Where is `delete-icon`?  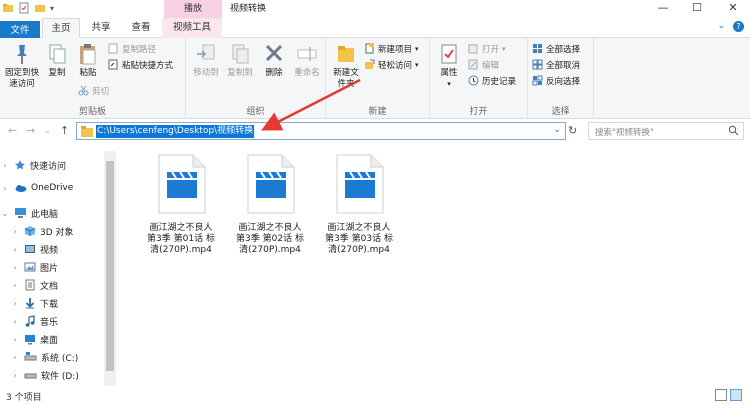
delete-icon is located at coordinates (274, 53).